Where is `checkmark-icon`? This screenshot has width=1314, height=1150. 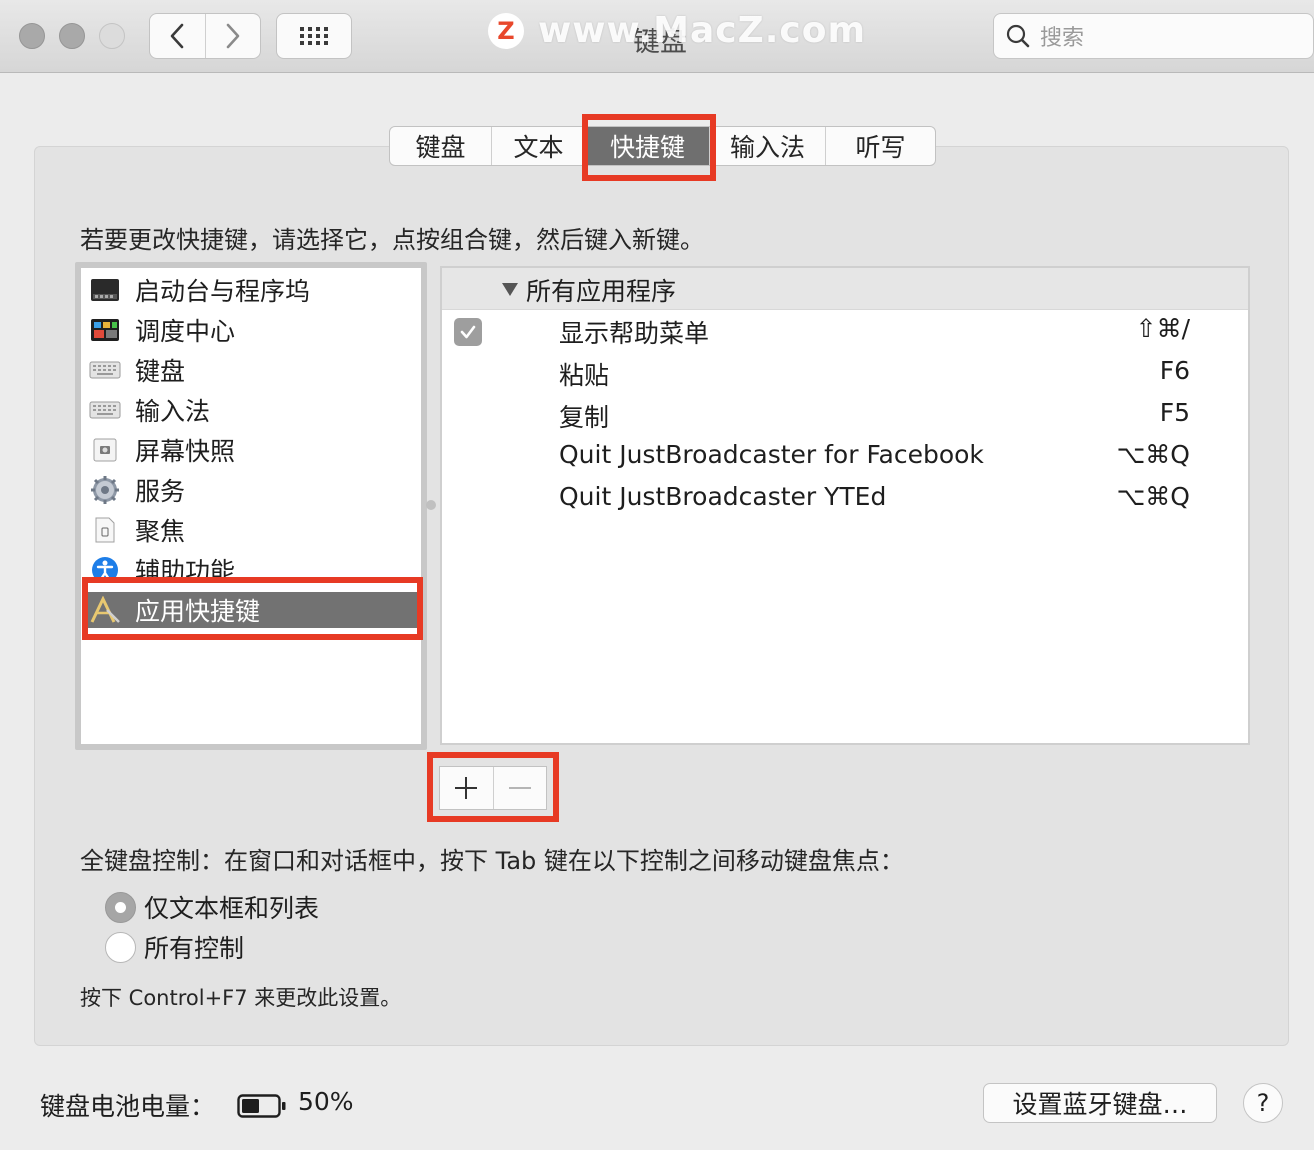 checkmark-icon is located at coordinates (468, 332).